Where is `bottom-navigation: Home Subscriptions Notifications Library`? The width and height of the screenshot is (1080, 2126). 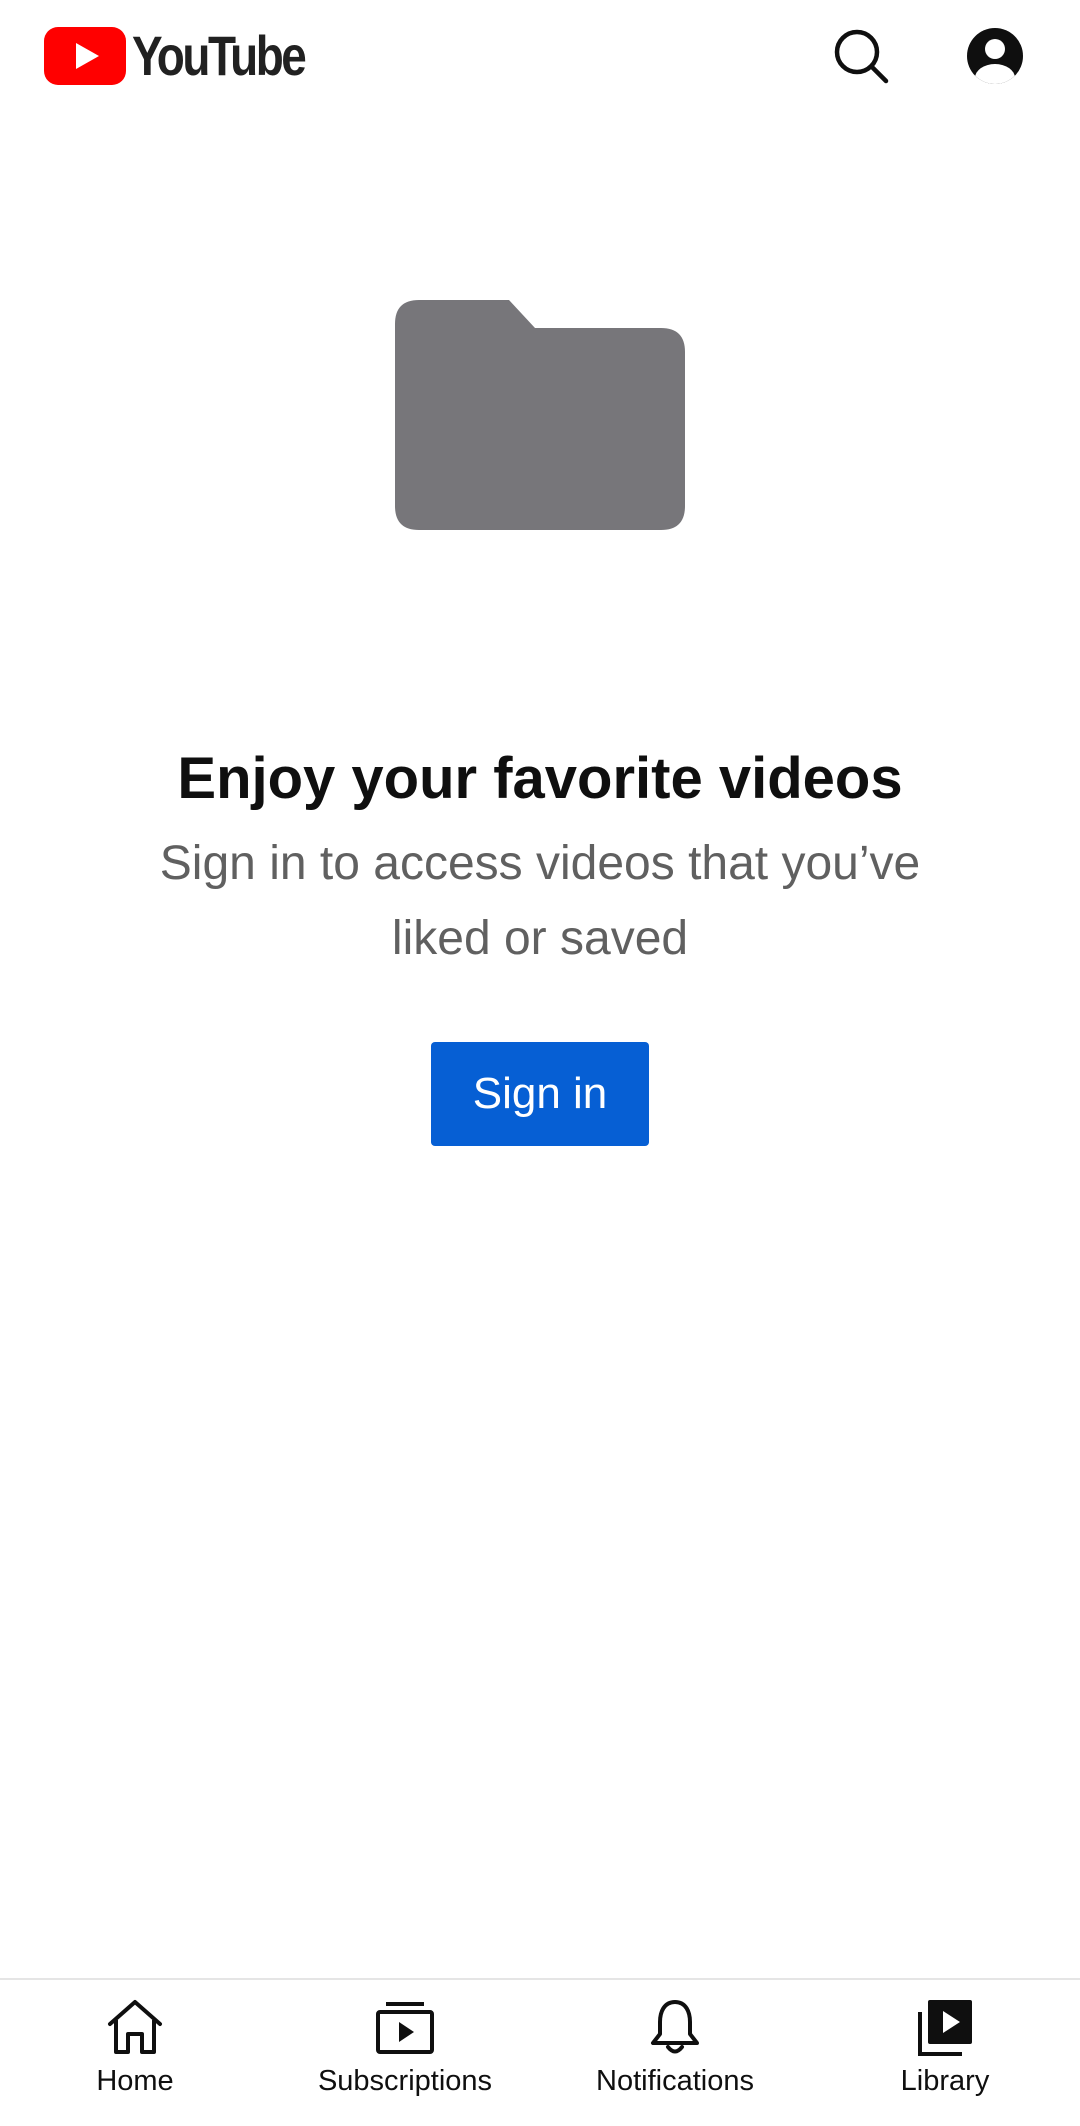
bottom-navigation: Home Subscriptions Notifications Library is located at coordinates (540, 2052).